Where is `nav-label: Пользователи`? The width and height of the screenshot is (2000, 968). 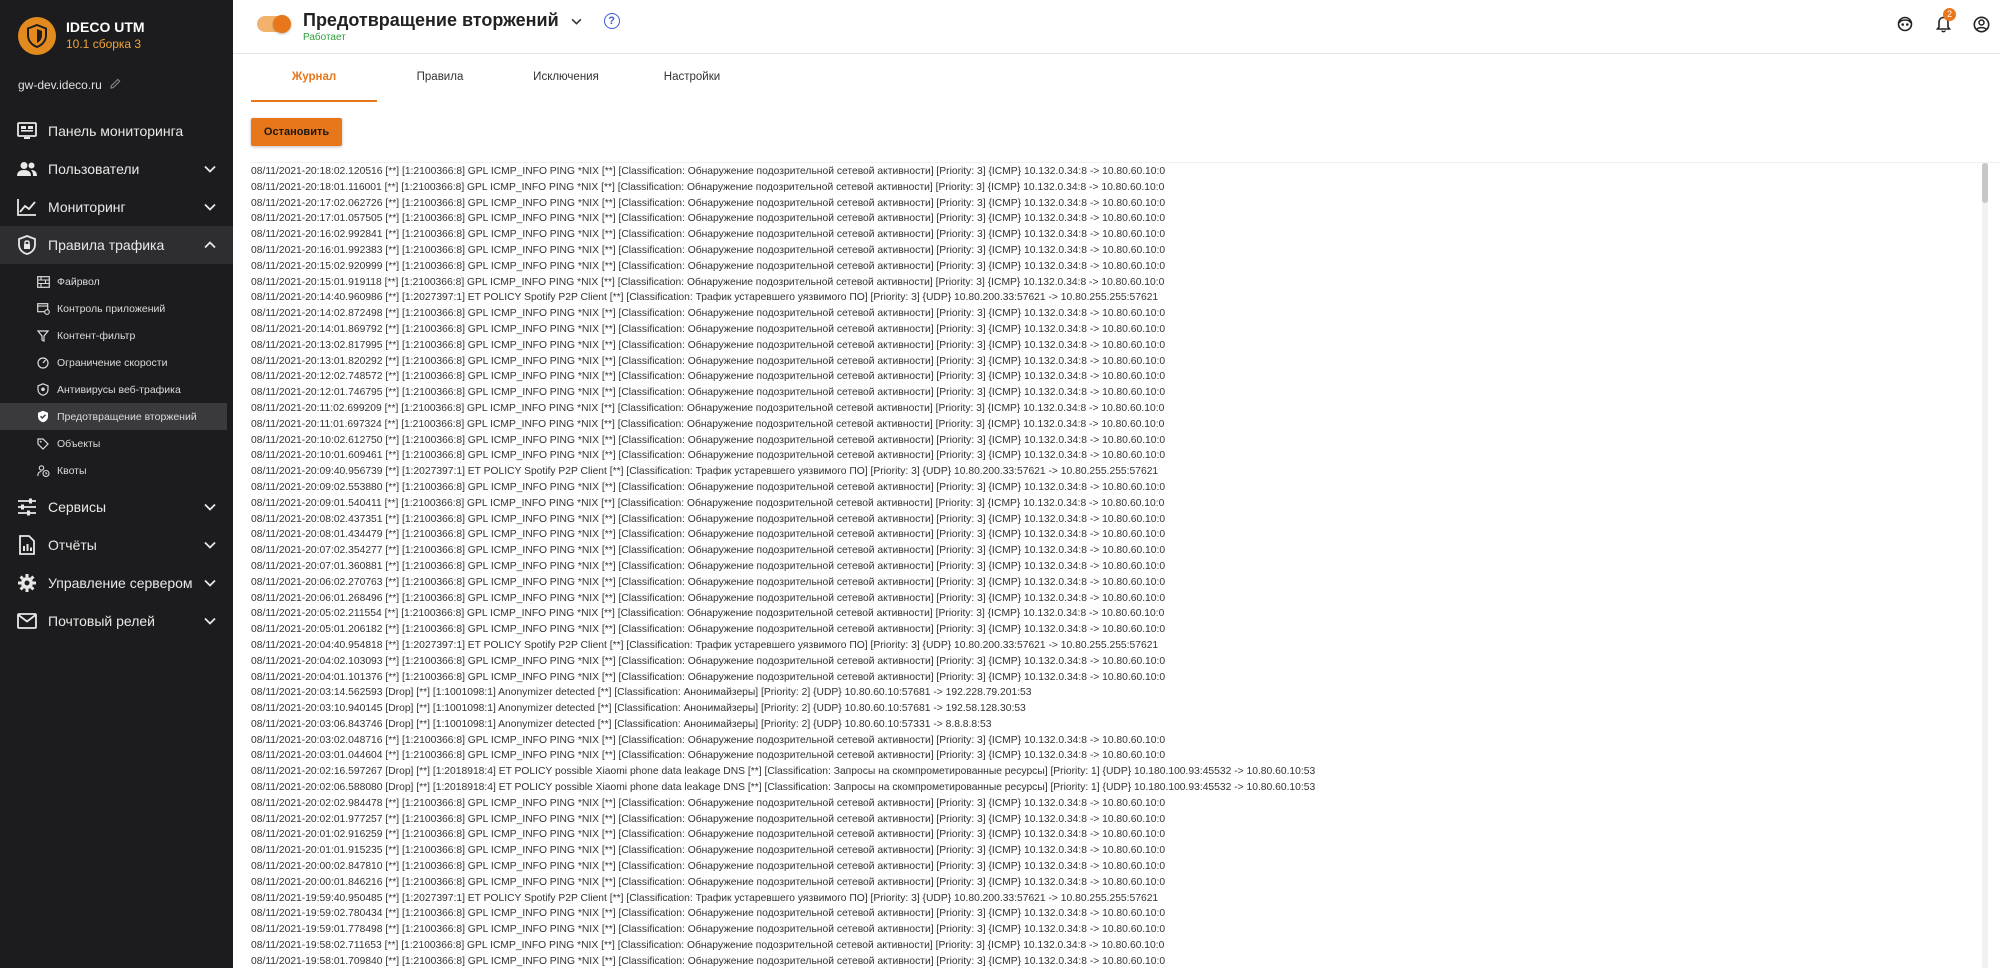 nav-label: Пользователи is located at coordinates (94, 169).